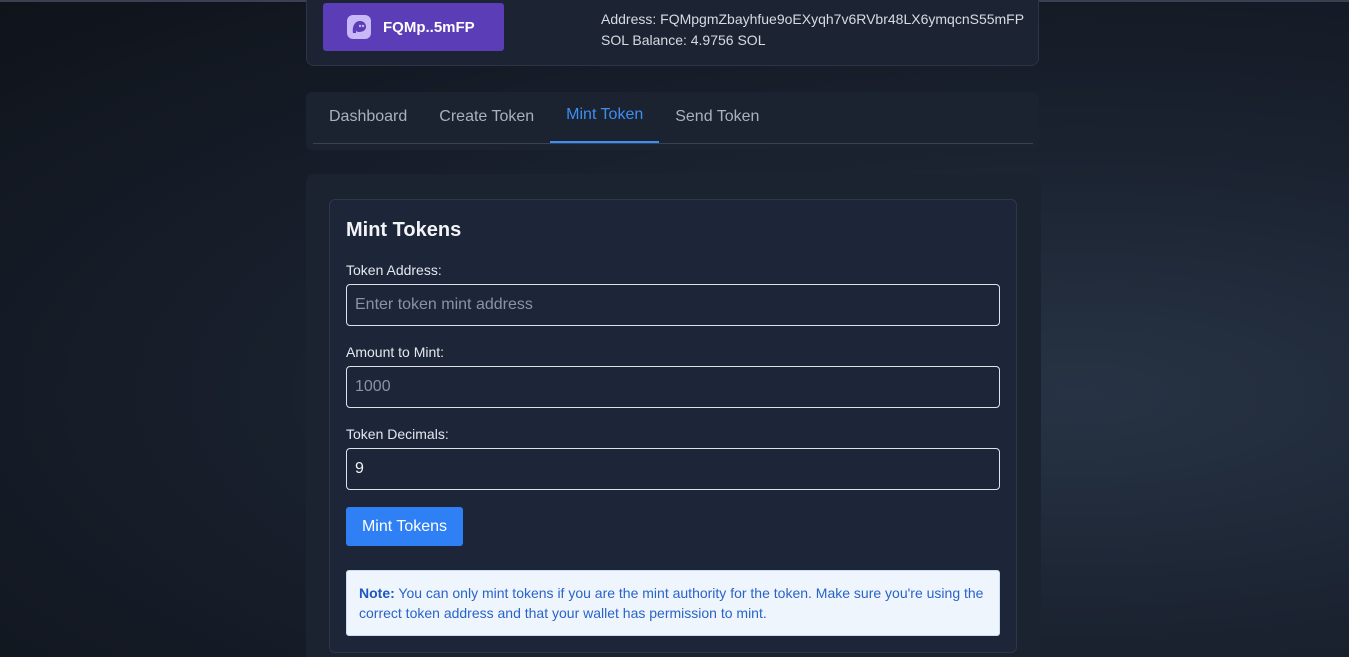  Describe the element at coordinates (486, 117) in the screenshot. I see `tab-create-token: Create Token` at that location.